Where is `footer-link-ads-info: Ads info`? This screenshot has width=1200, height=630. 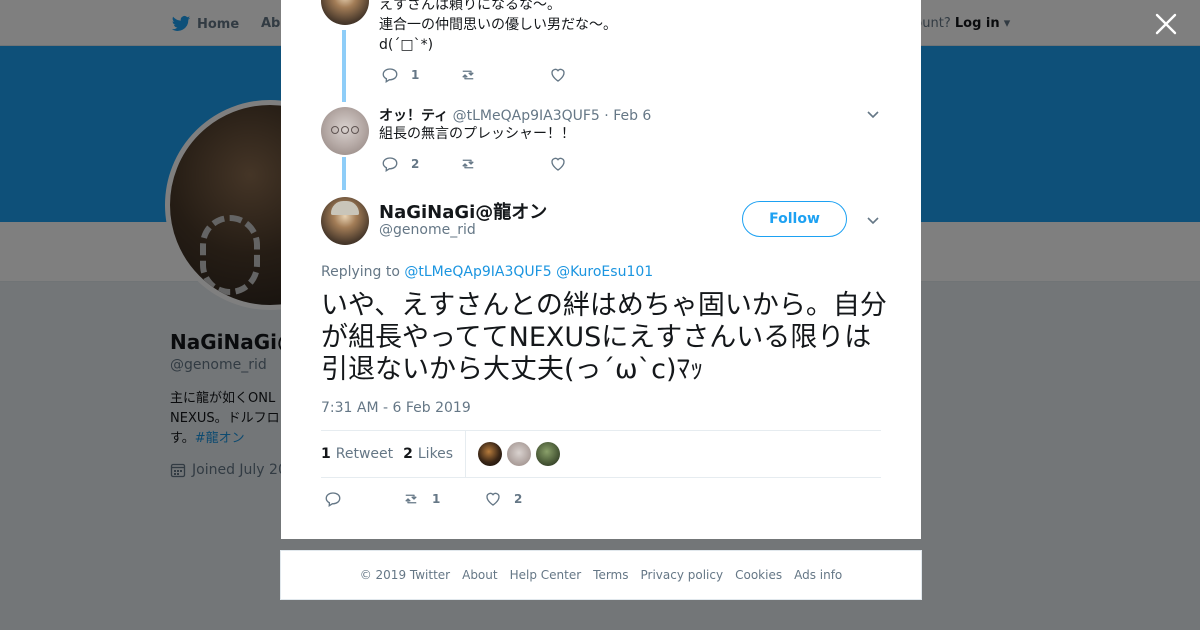
footer-link-ads-info: Ads info is located at coordinates (818, 575).